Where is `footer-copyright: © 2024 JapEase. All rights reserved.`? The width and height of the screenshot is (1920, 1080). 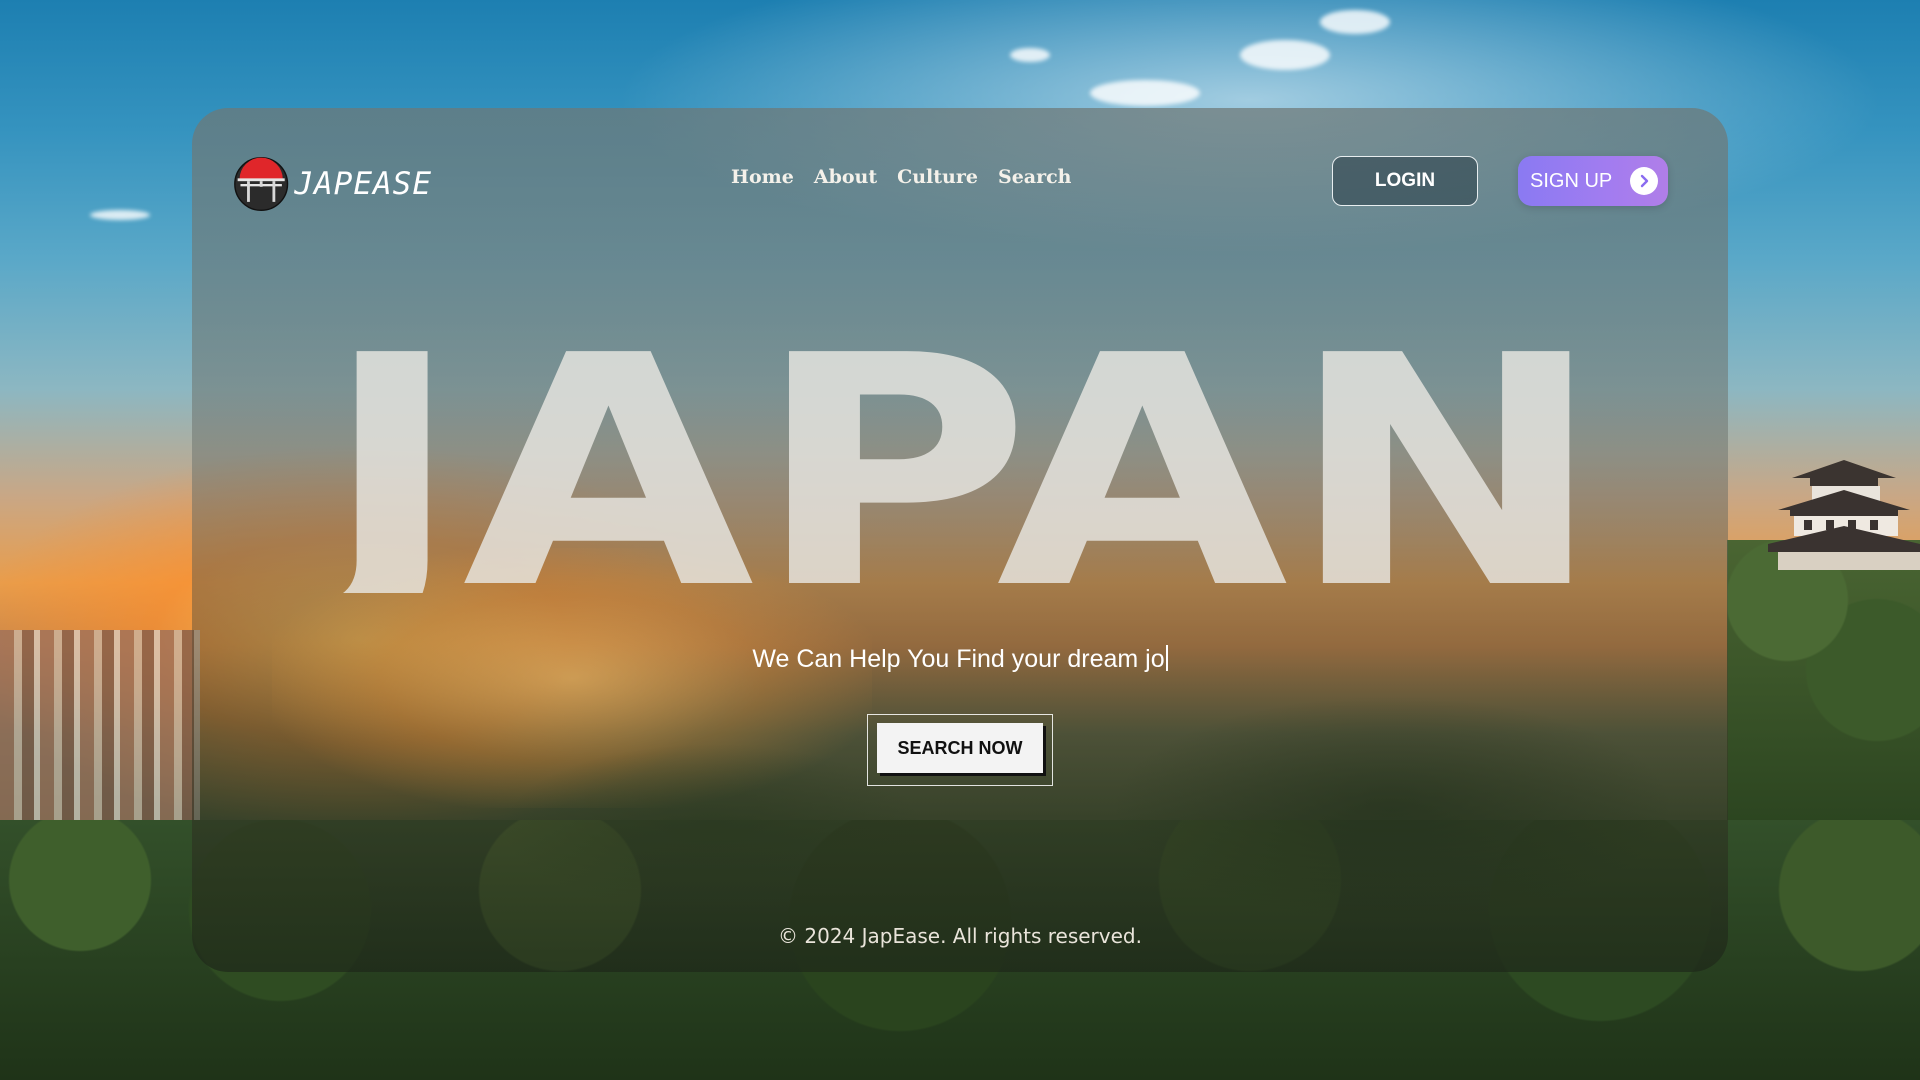
footer-copyright: © 2024 JapEase. All rights reserved. is located at coordinates (960, 936).